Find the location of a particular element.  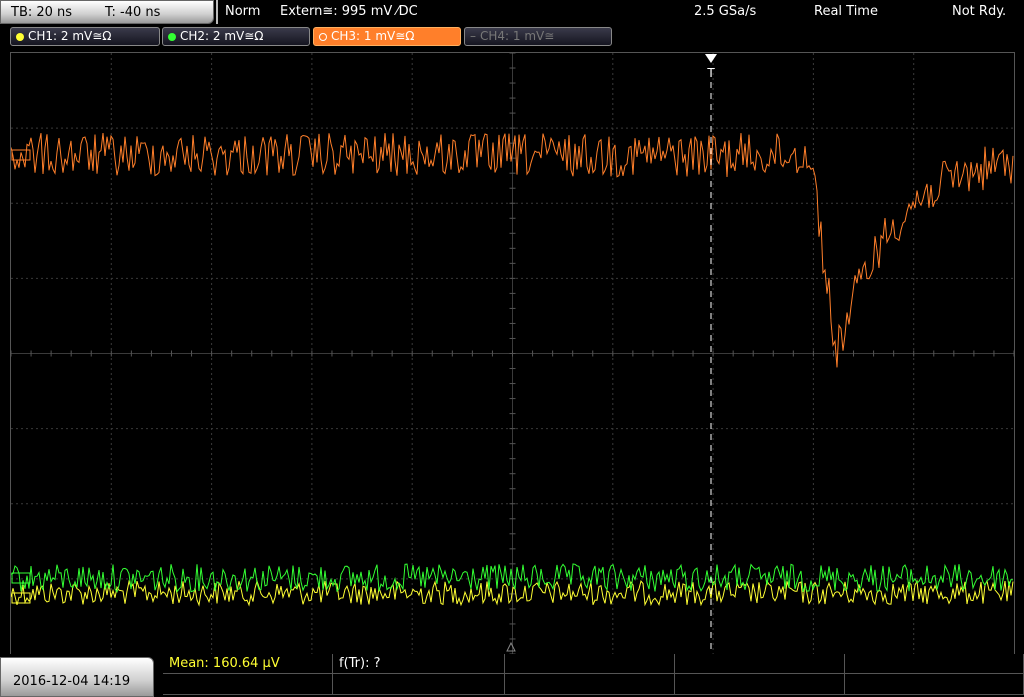

tab-ch1: CH1: 2 mV≅Ω is located at coordinates (85, 36).